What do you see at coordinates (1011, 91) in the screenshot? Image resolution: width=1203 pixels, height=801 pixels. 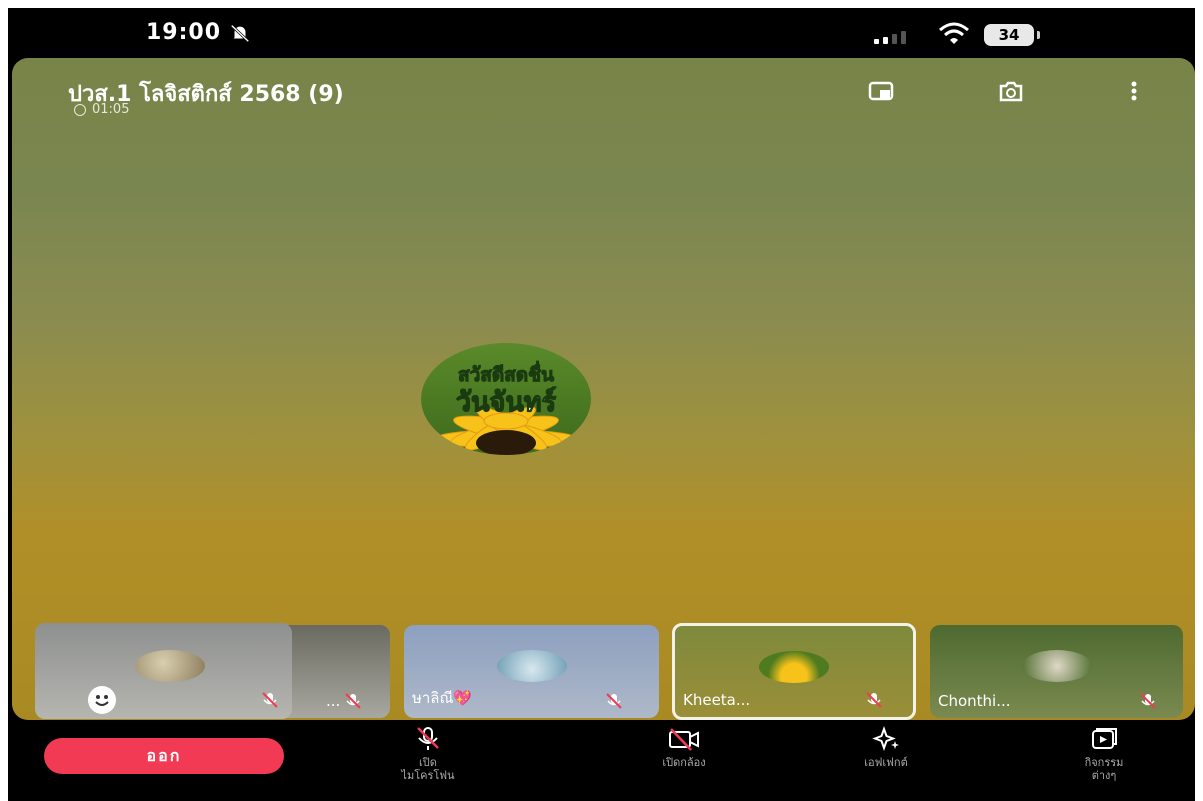 I see `camera-flip-icon` at bounding box center [1011, 91].